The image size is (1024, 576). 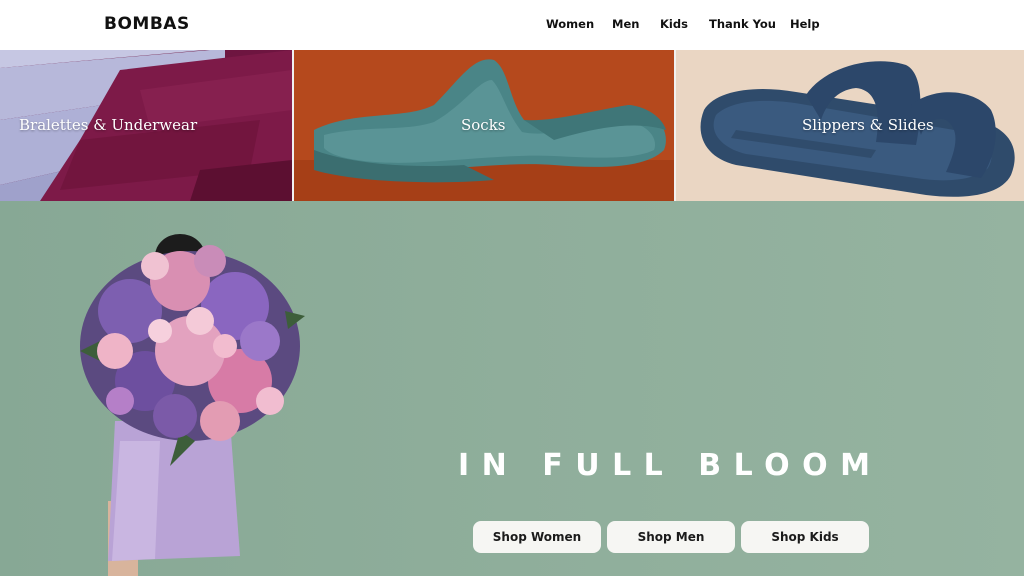 What do you see at coordinates (570, 24) in the screenshot?
I see `nav-women: Women` at bounding box center [570, 24].